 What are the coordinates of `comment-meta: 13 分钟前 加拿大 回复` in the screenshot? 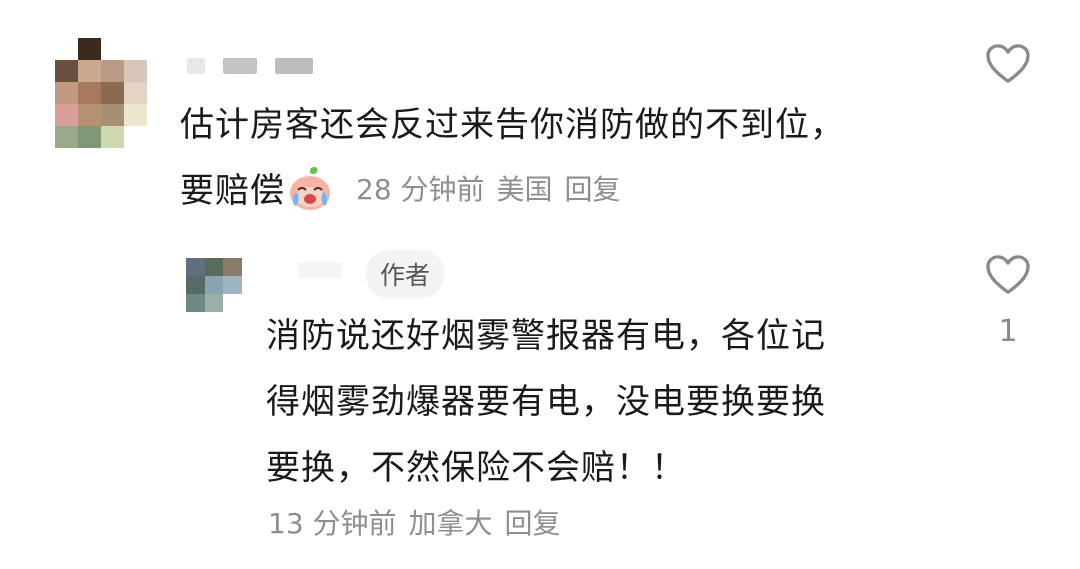 It's located at (414, 522).